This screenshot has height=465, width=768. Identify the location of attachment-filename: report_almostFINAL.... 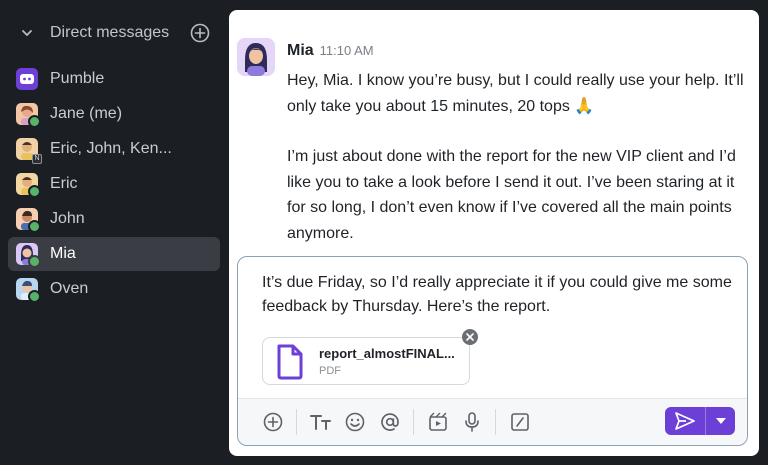
(387, 353).